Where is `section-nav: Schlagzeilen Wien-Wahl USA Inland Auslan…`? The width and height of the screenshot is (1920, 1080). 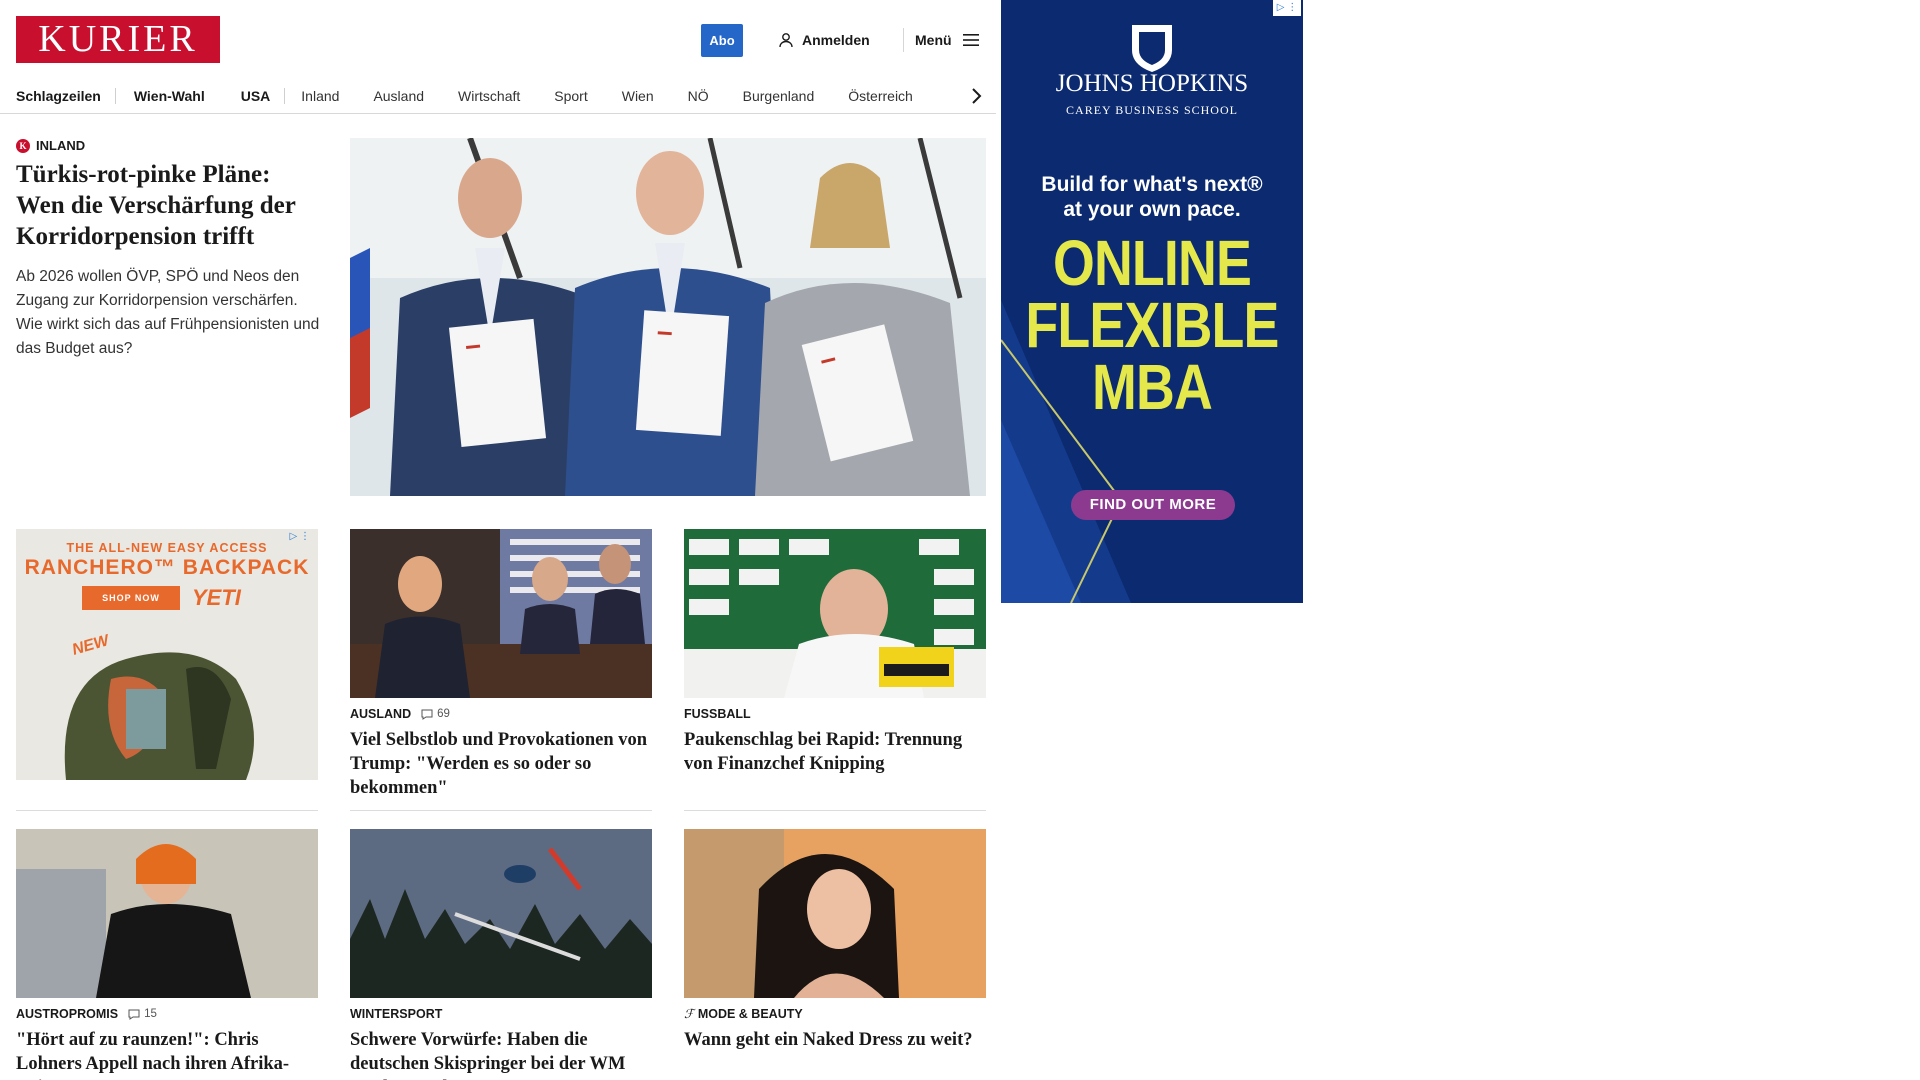
section-nav: Schlagzeilen Wien-Wahl USA Inland Auslan… is located at coordinates (498, 96).